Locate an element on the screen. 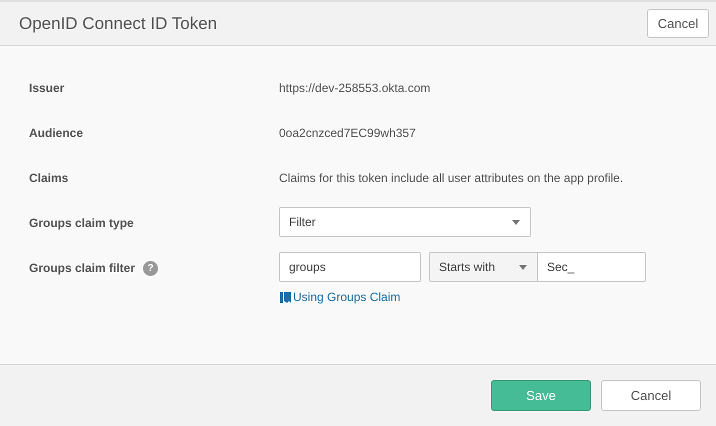 The height and width of the screenshot is (426, 716). filter-value-input: Sec_ is located at coordinates (592, 267).